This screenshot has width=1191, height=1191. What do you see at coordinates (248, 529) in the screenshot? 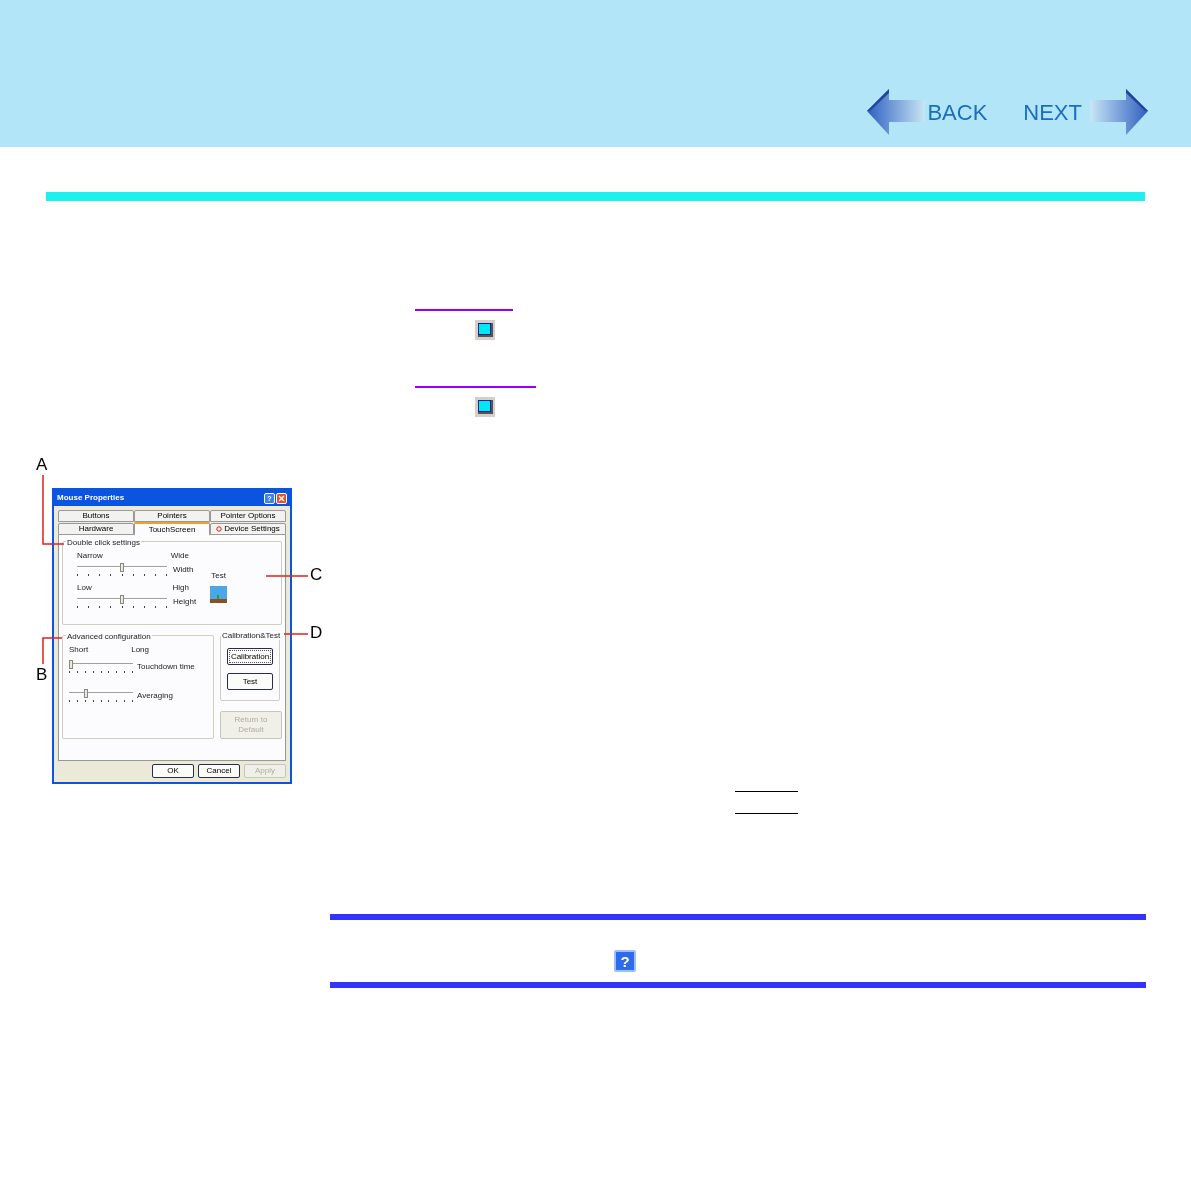
I see `dialog-tab: Device Settings` at bounding box center [248, 529].